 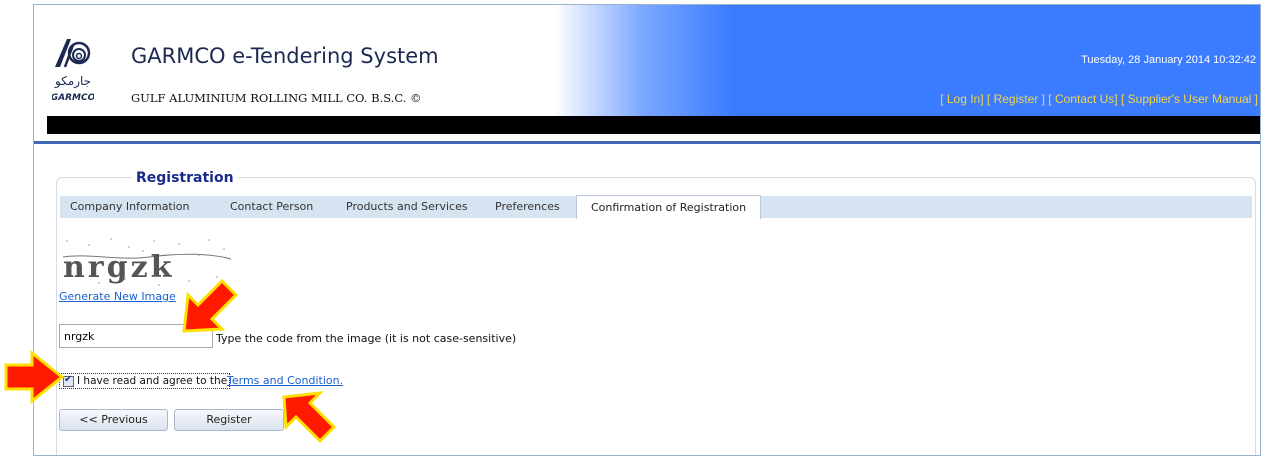 I want to click on garmco-logo-icon: جارمكو GARMCO, so click(x=73, y=71).